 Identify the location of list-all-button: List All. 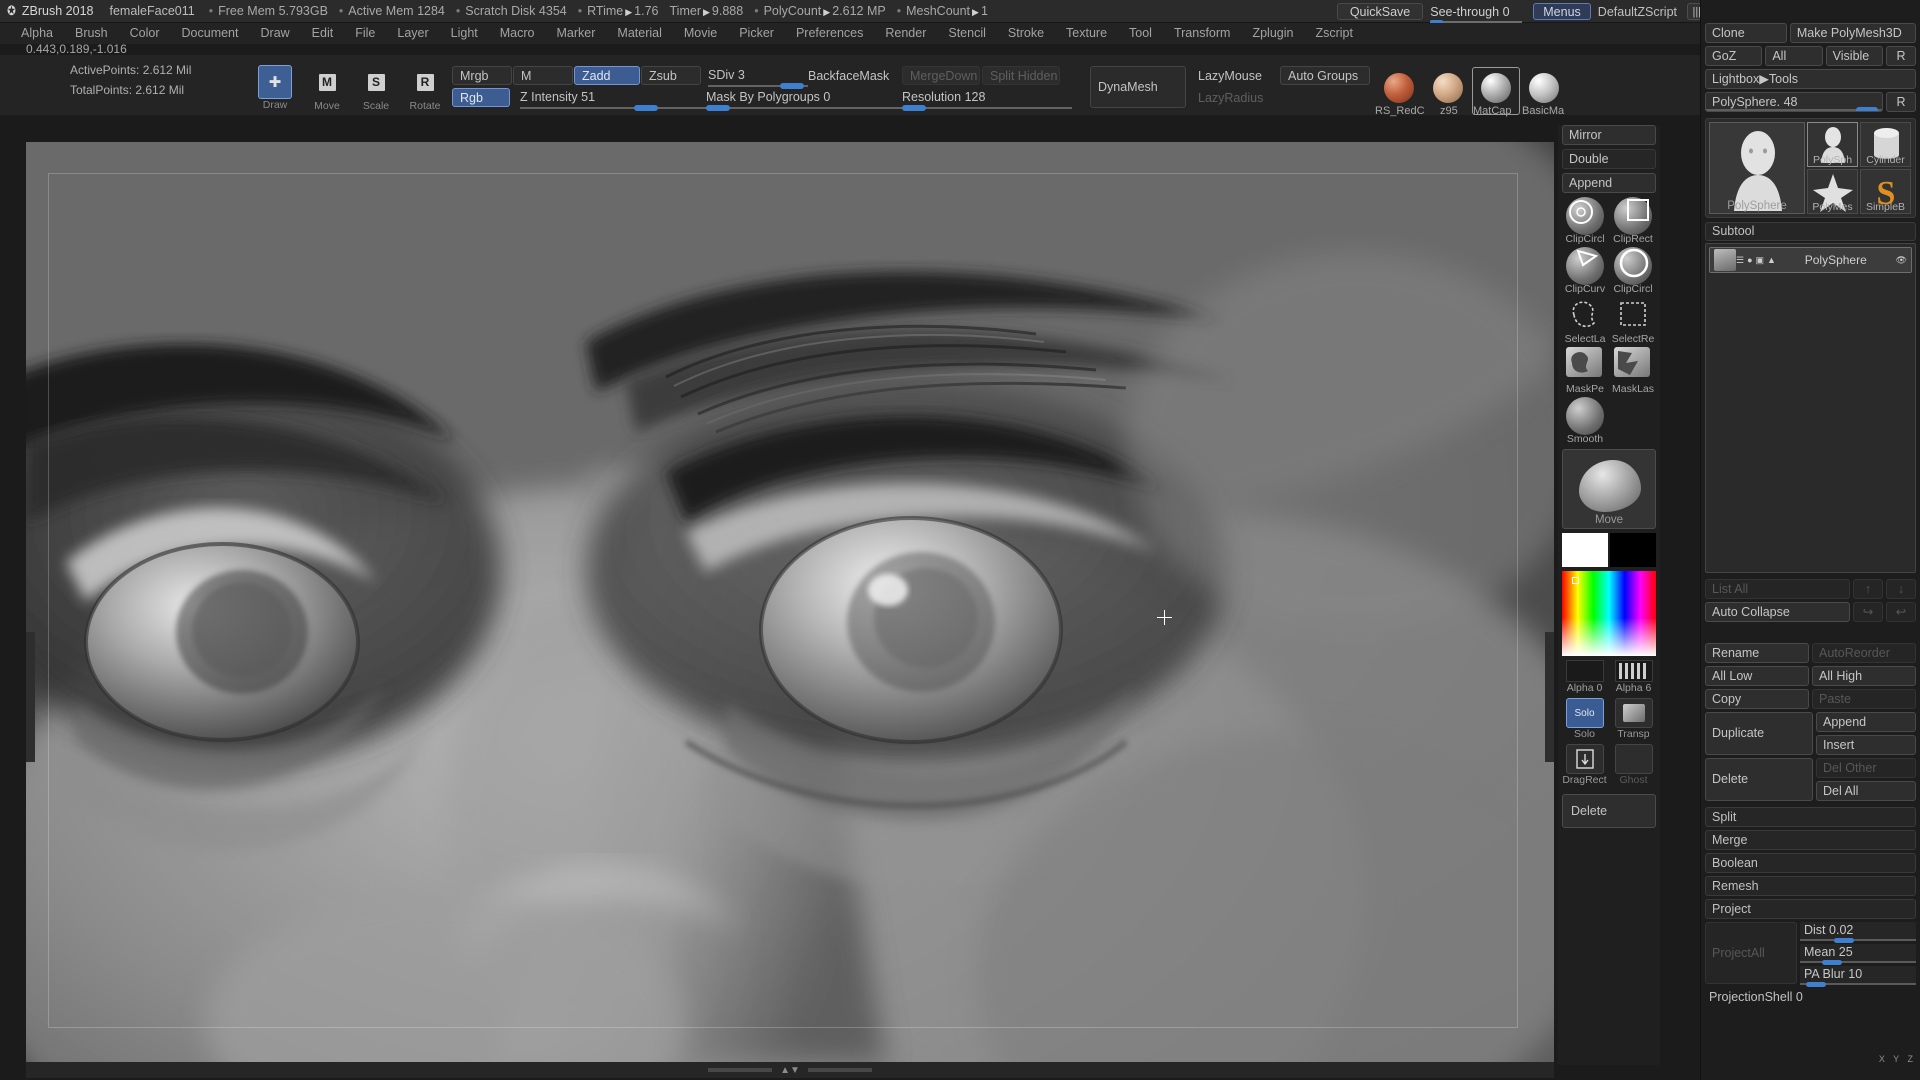
(1777, 589).